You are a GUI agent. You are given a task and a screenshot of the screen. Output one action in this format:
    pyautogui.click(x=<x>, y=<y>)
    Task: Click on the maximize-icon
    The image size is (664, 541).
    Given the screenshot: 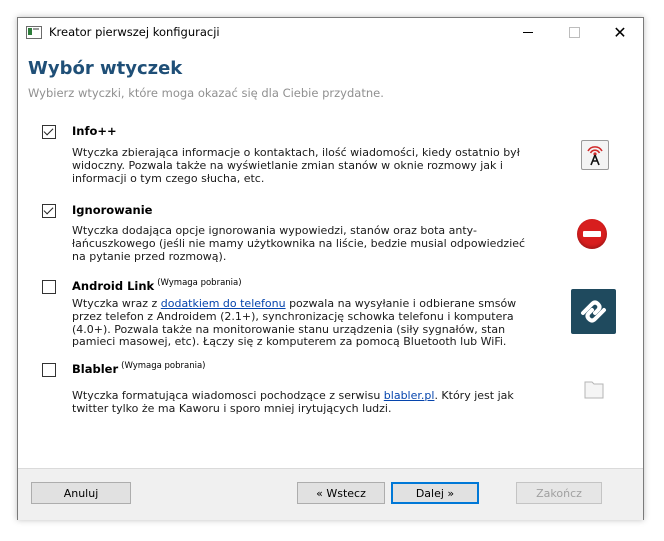 What is the action you would take?
    pyautogui.click(x=574, y=32)
    